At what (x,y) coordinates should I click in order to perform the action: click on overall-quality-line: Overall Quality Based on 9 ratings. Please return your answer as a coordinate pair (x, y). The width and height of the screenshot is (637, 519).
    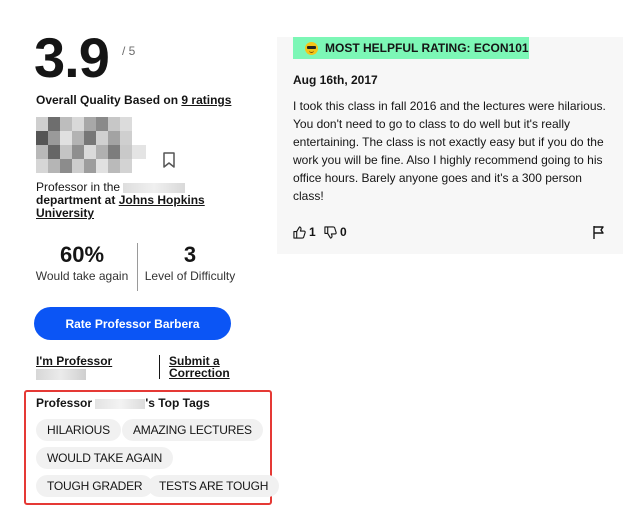
    Looking at the image, I should click on (133, 100).